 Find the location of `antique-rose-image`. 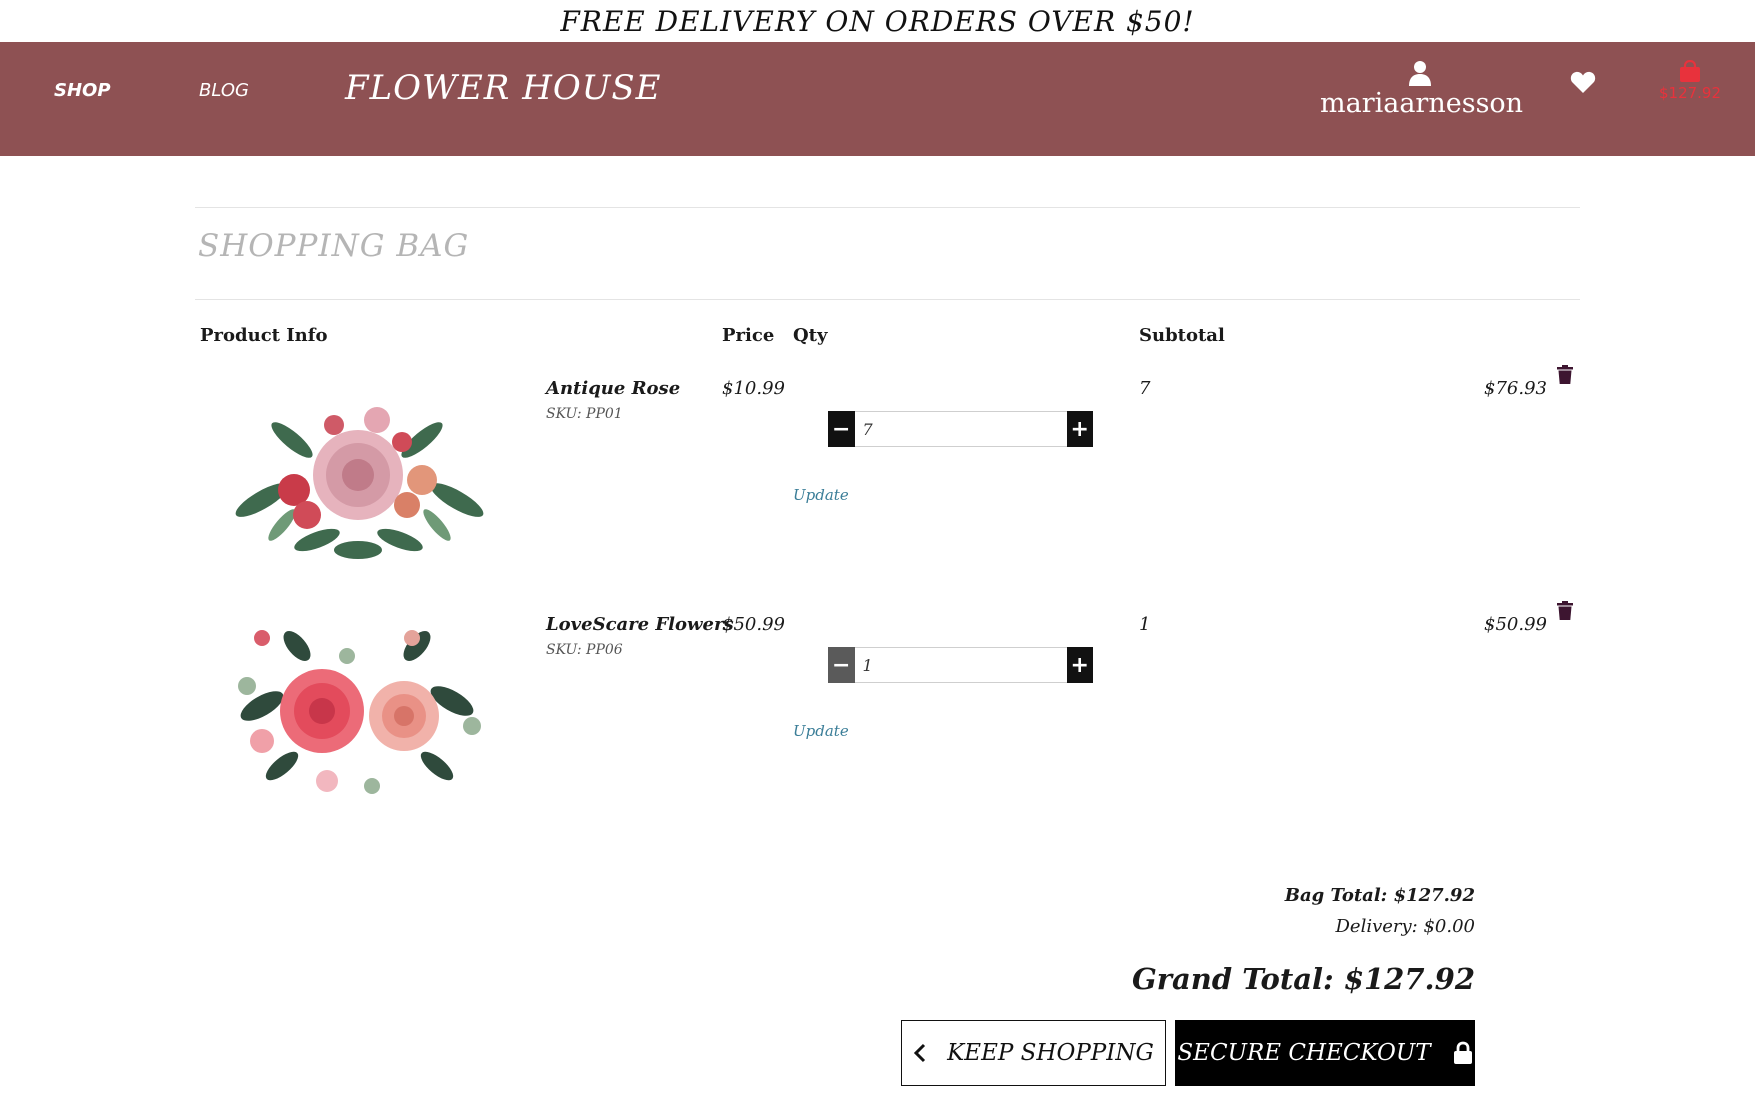

antique-rose-image is located at coordinates (359, 483).